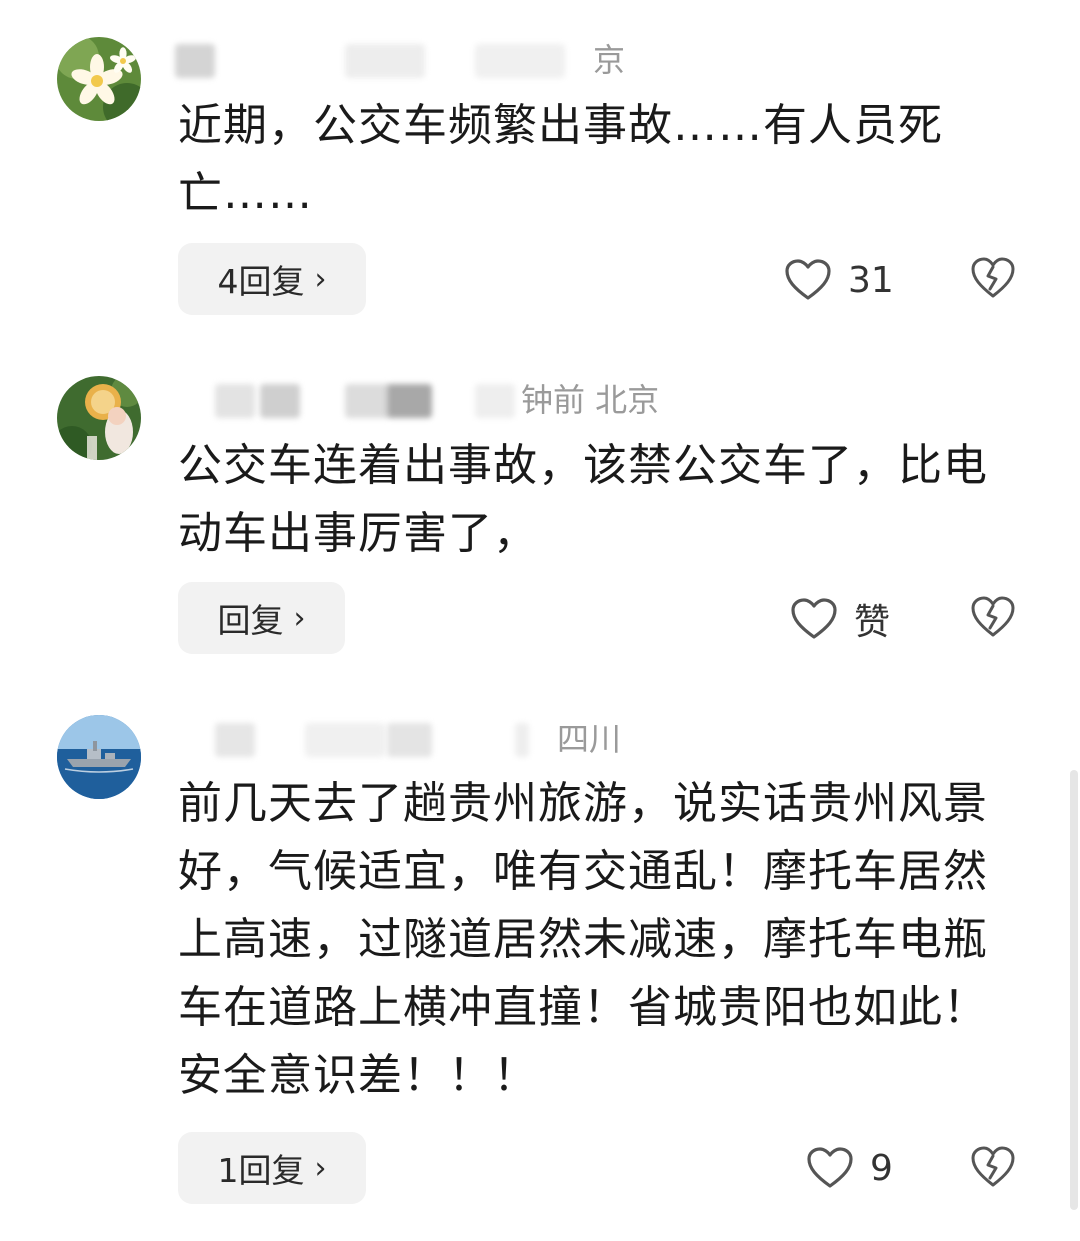  I want to click on comment-text: 公交车连着出事故，该禁公交车了，比电动车出事厉害了，, so click(583, 499).